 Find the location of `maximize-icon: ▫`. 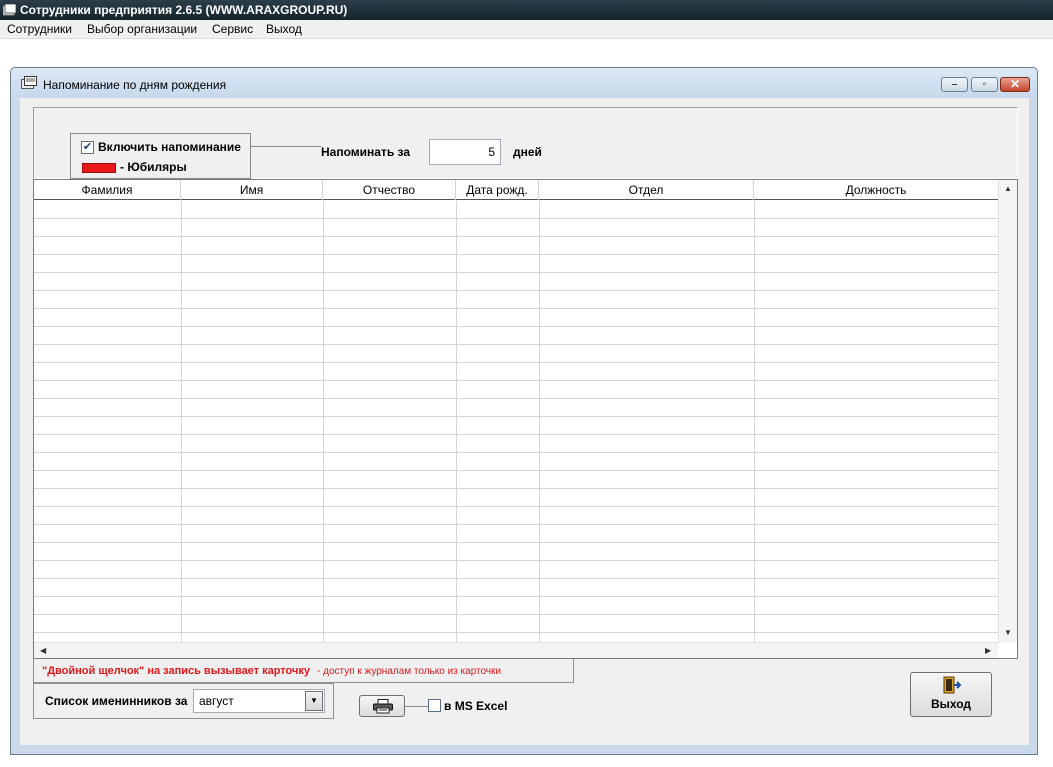

maximize-icon: ▫ is located at coordinates (984, 84).